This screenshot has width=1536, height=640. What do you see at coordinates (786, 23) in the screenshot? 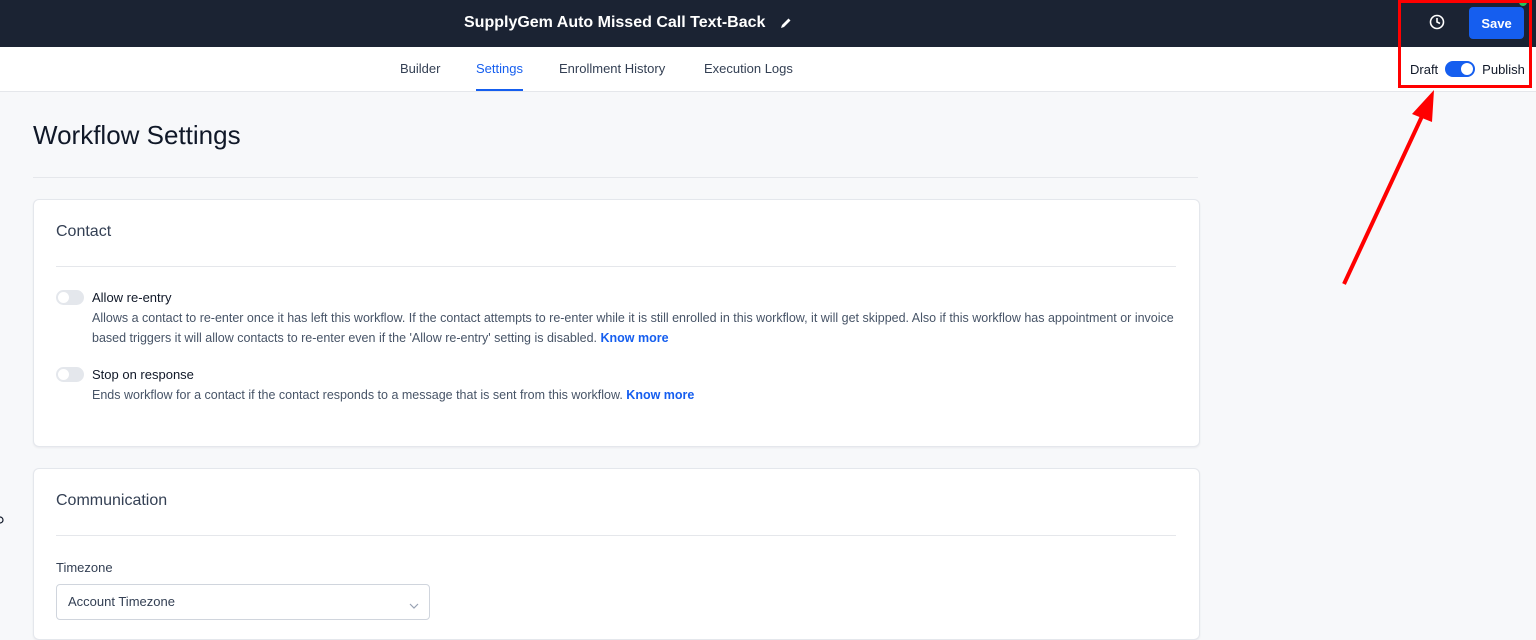
I see `pencil-icon` at bounding box center [786, 23].